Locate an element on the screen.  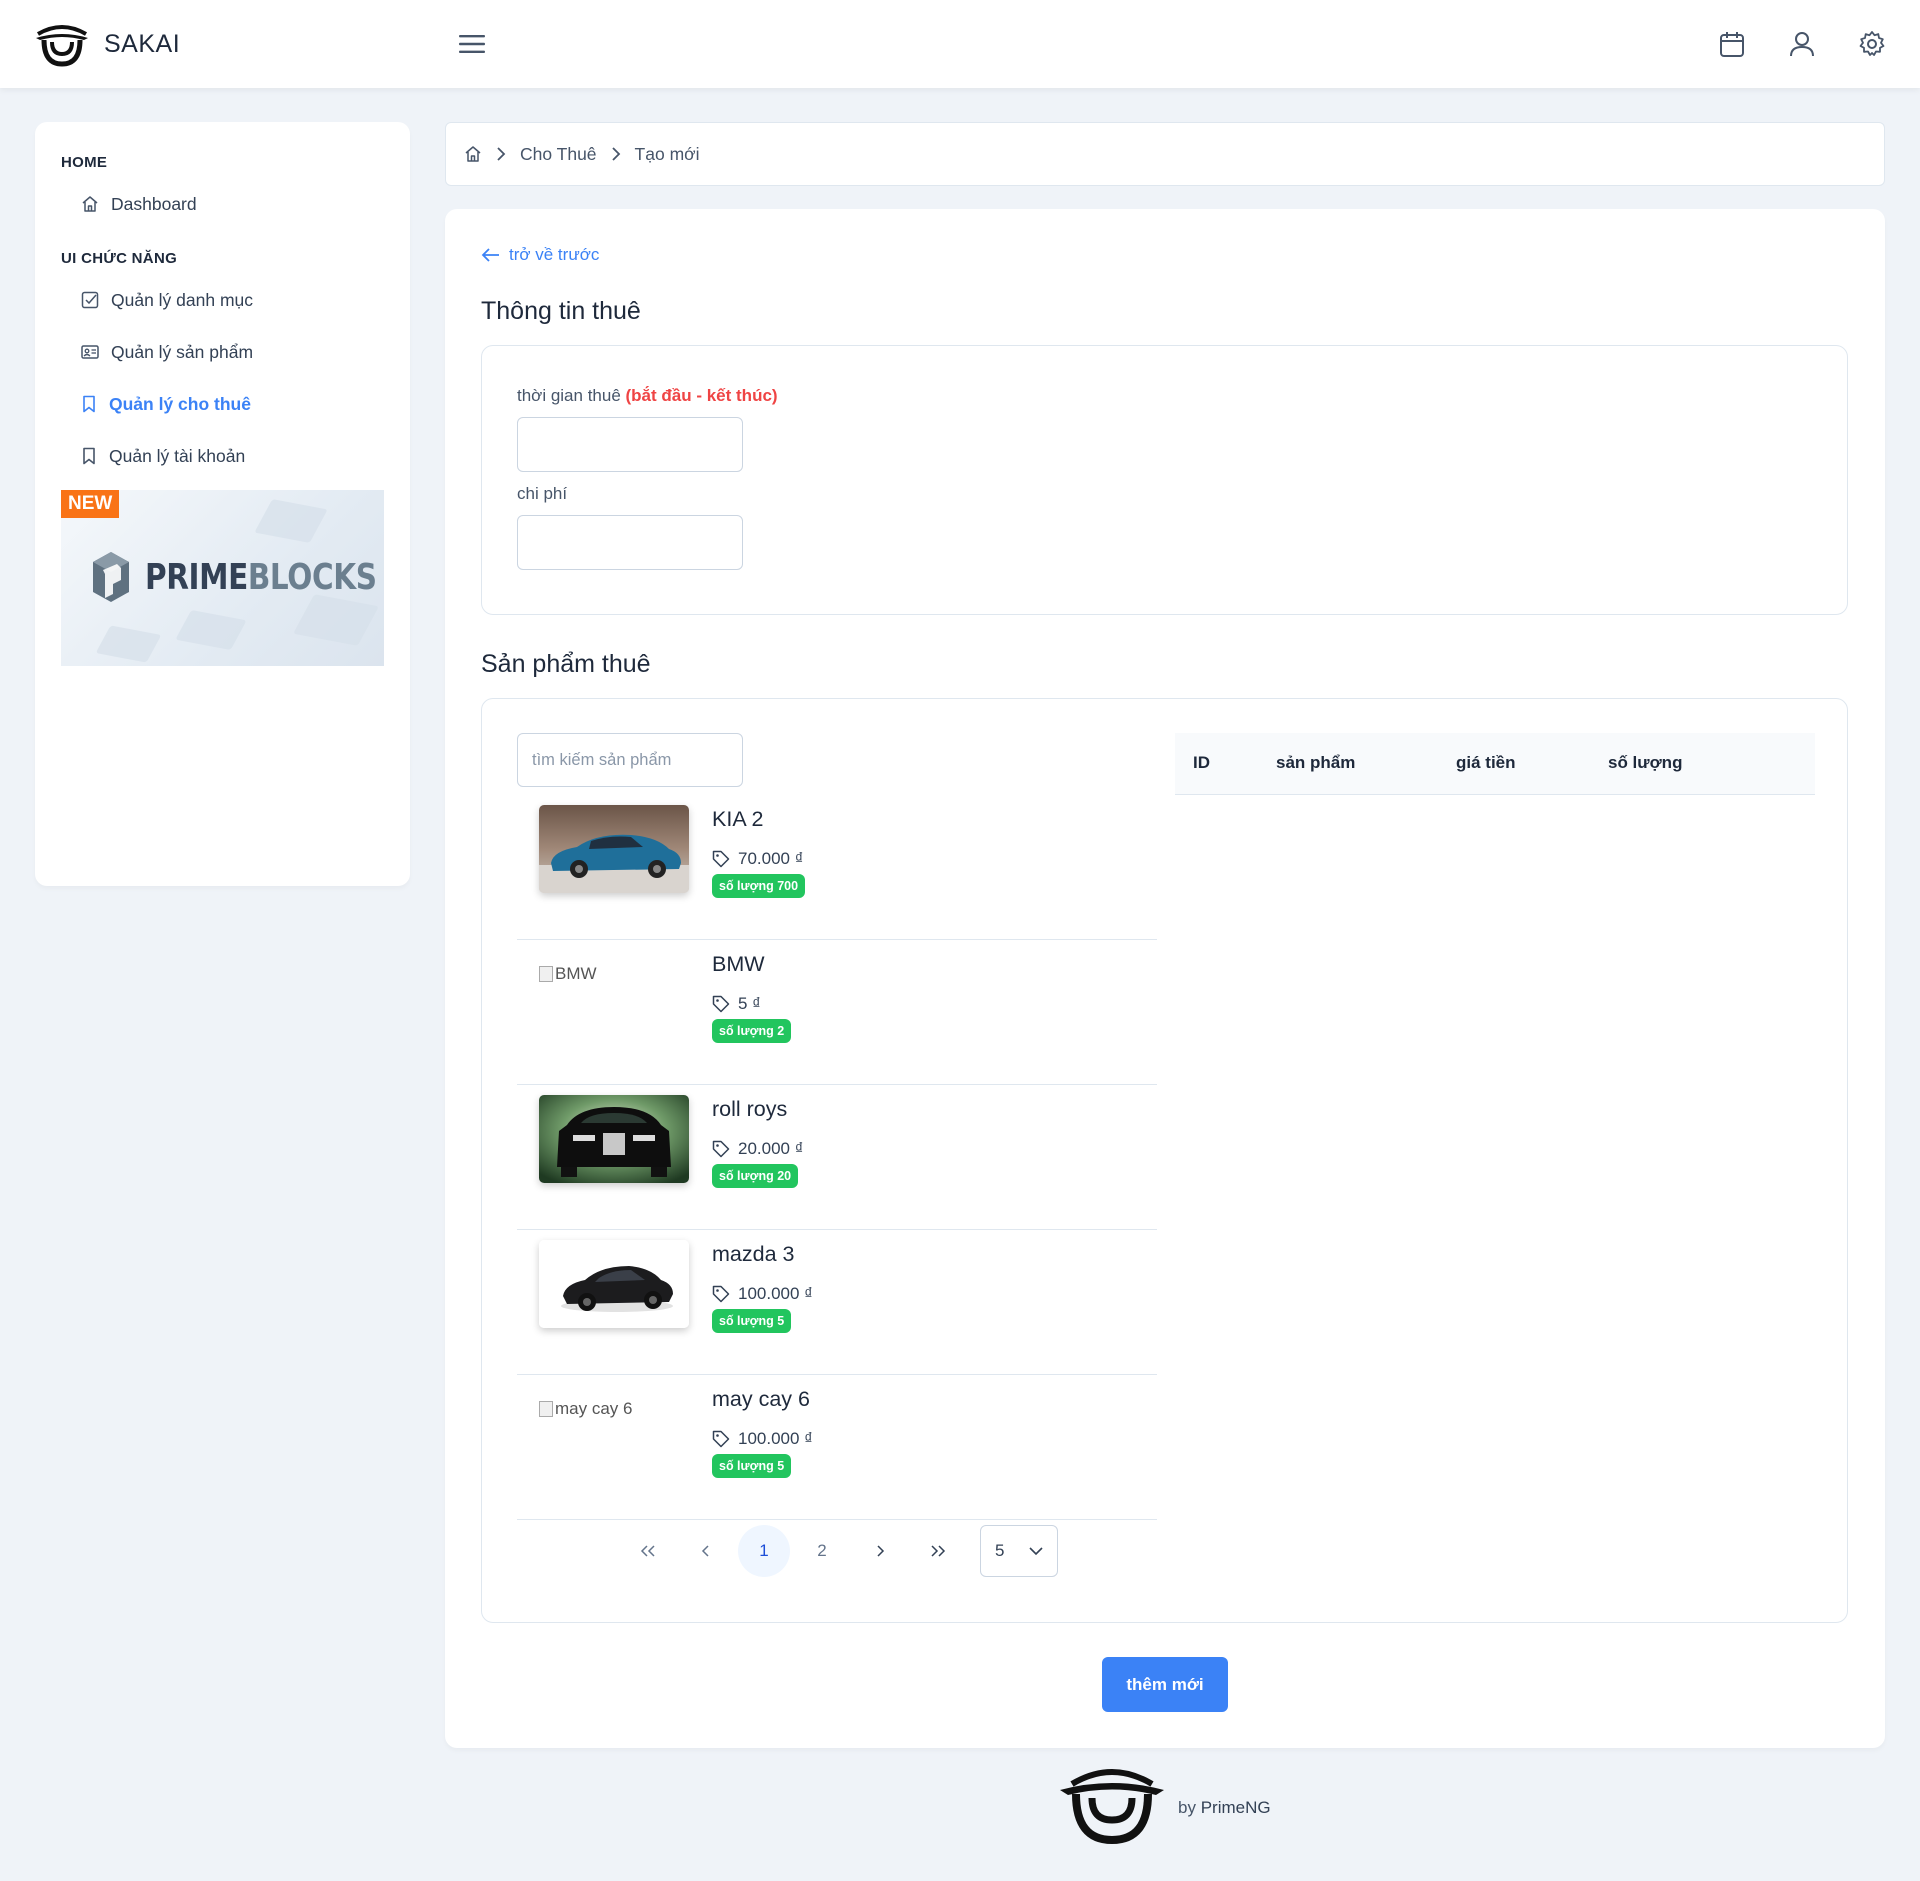
rental-period-input is located at coordinates (630, 444).